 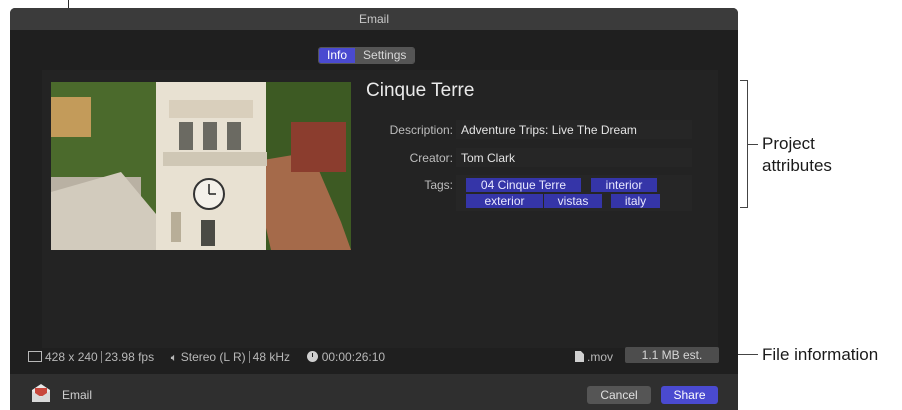 What do you see at coordinates (71, 357) in the screenshot?
I see `resolution-text: 428 x 240` at bounding box center [71, 357].